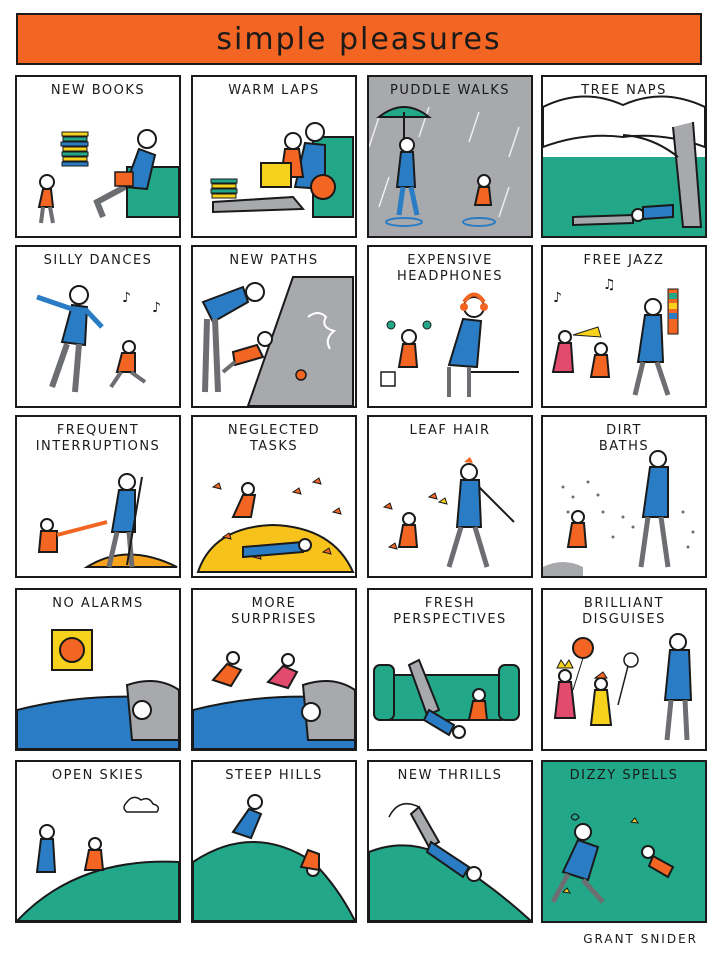  What do you see at coordinates (450, 861) in the screenshot?
I see `new-thrills-illustration` at bounding box center [450, 861].